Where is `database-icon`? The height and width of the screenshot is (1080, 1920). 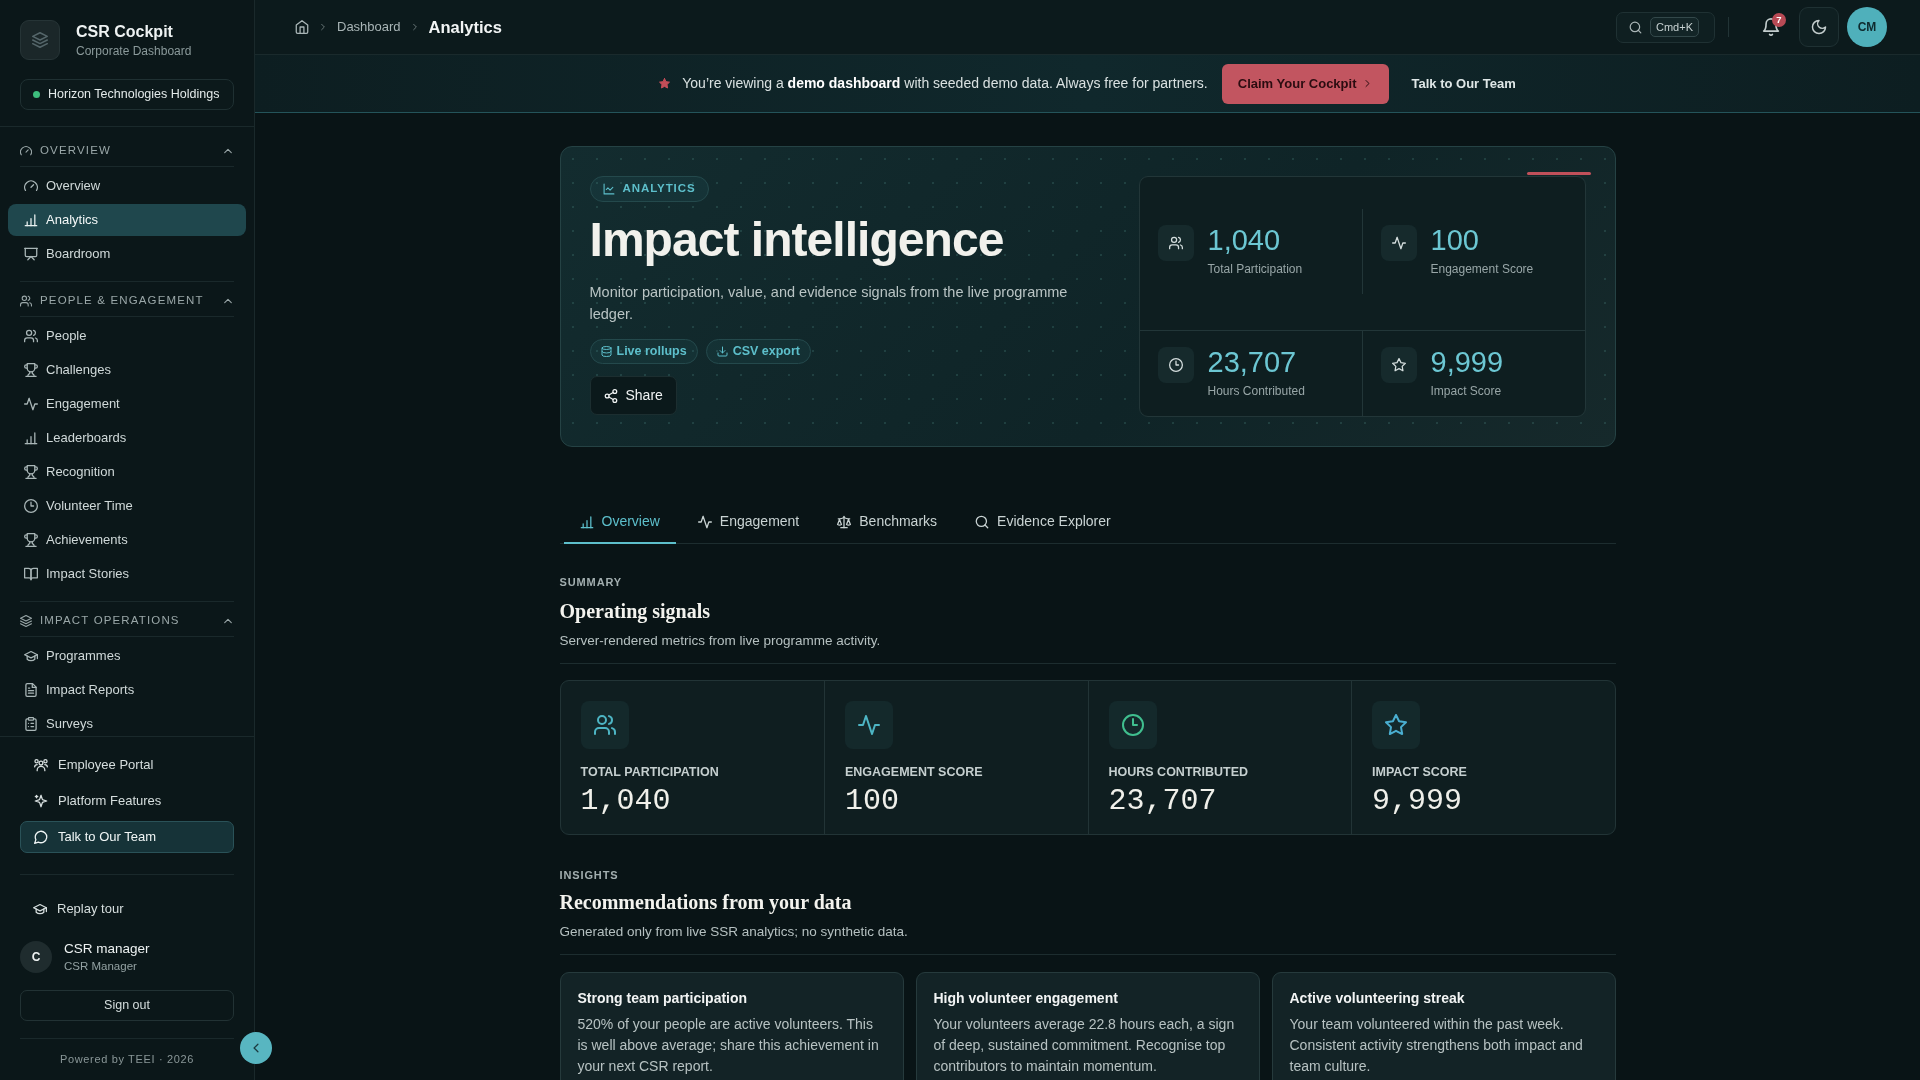
database-icon is located at coordinates (606, 352).